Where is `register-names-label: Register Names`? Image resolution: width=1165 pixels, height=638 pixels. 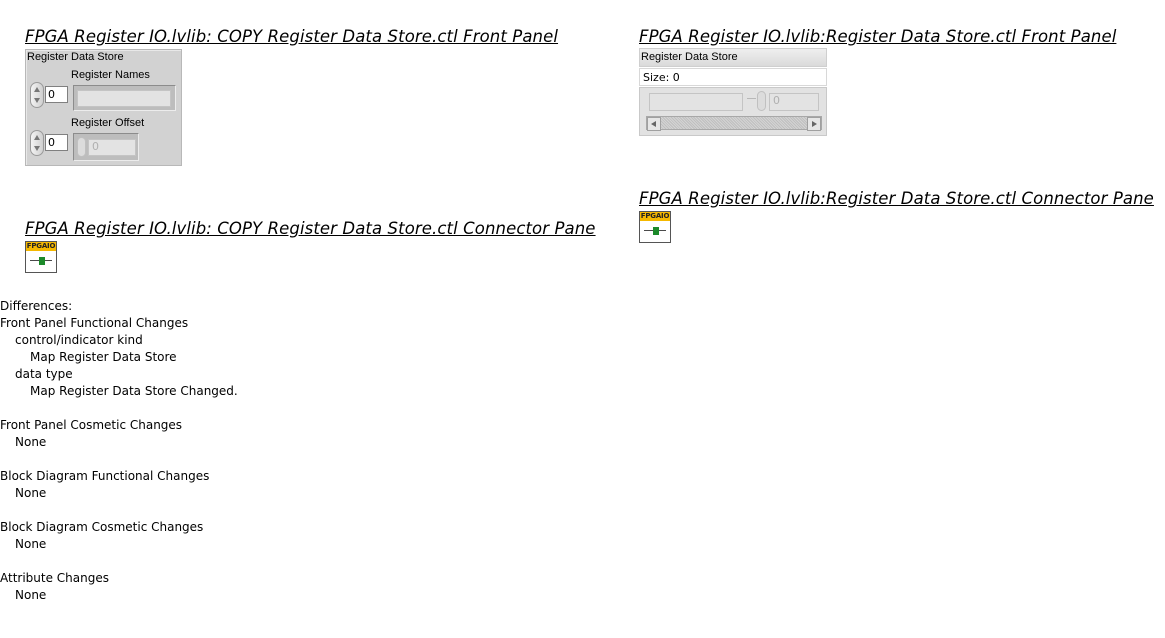 register-names-label: Register Names is located at coordinates (110, 75).